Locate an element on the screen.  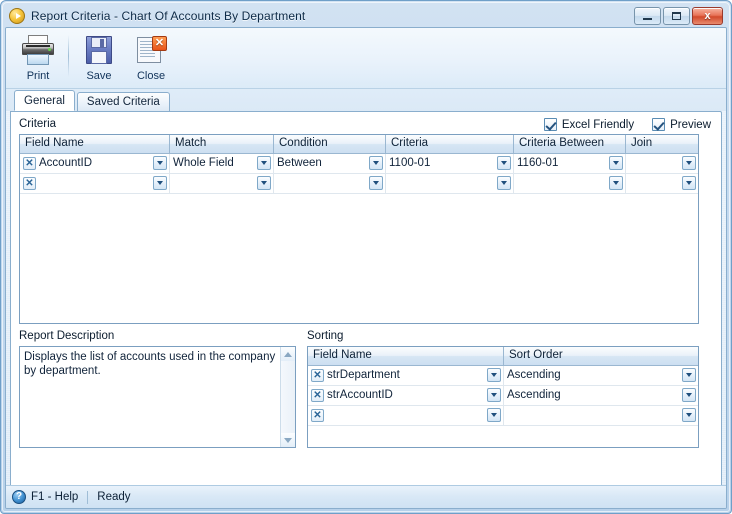
tab-general-label: General is located at coordinates (44, 101).